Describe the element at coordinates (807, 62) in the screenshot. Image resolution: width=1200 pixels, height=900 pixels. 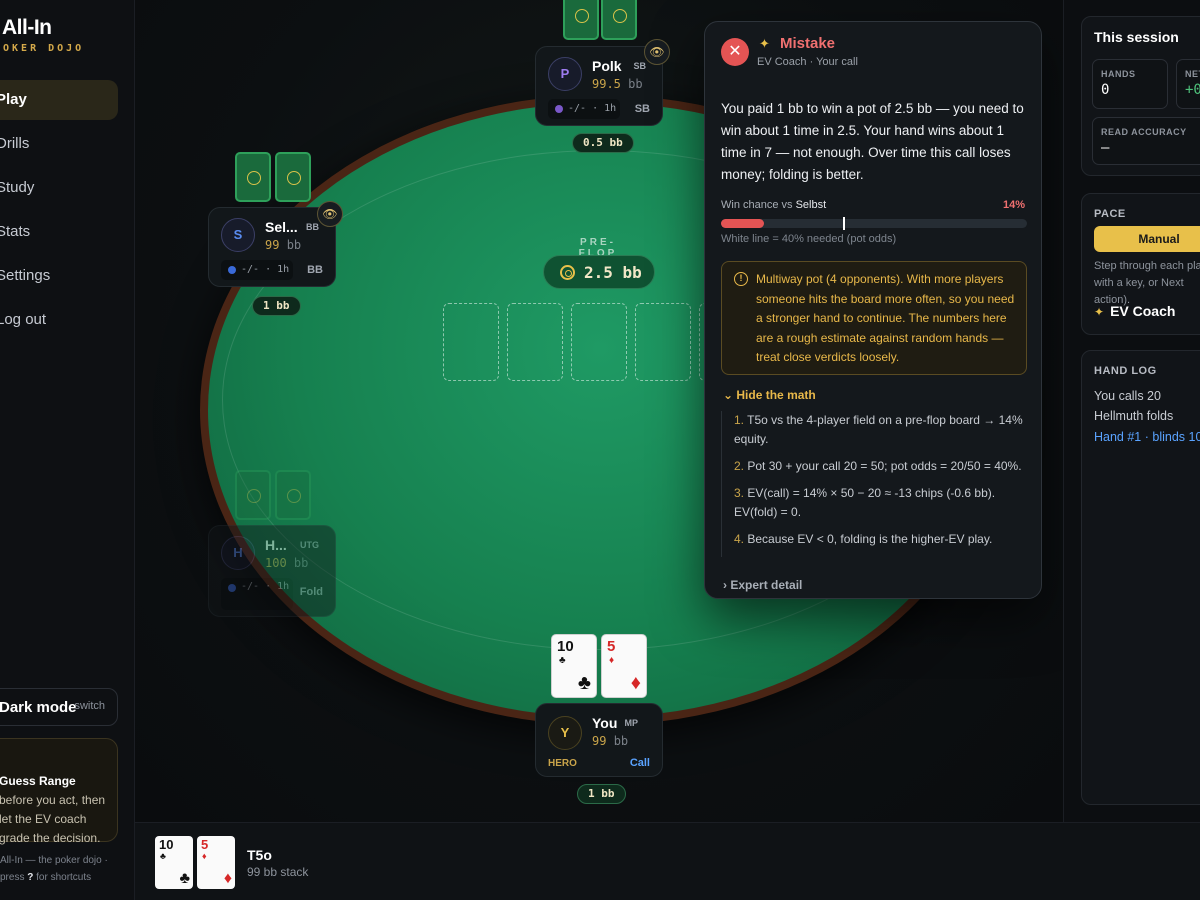
I see `coach-subtitle: EV Coach · Your call` at that location.